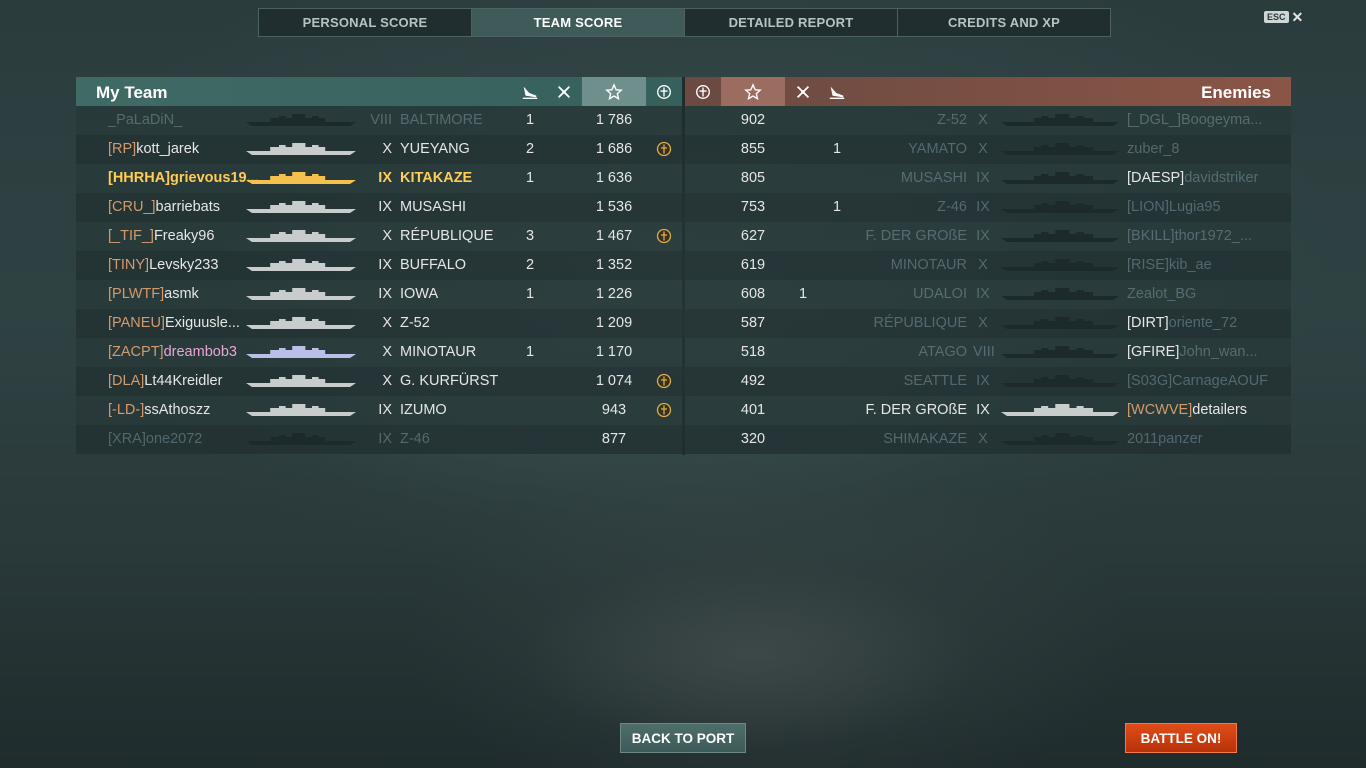  What do you see at coordinates (379, 207) in the screenshot?
I see `table-row: [CRU_]barriebats IX MUSASHI 1 536` at bounding box center [379, 207].